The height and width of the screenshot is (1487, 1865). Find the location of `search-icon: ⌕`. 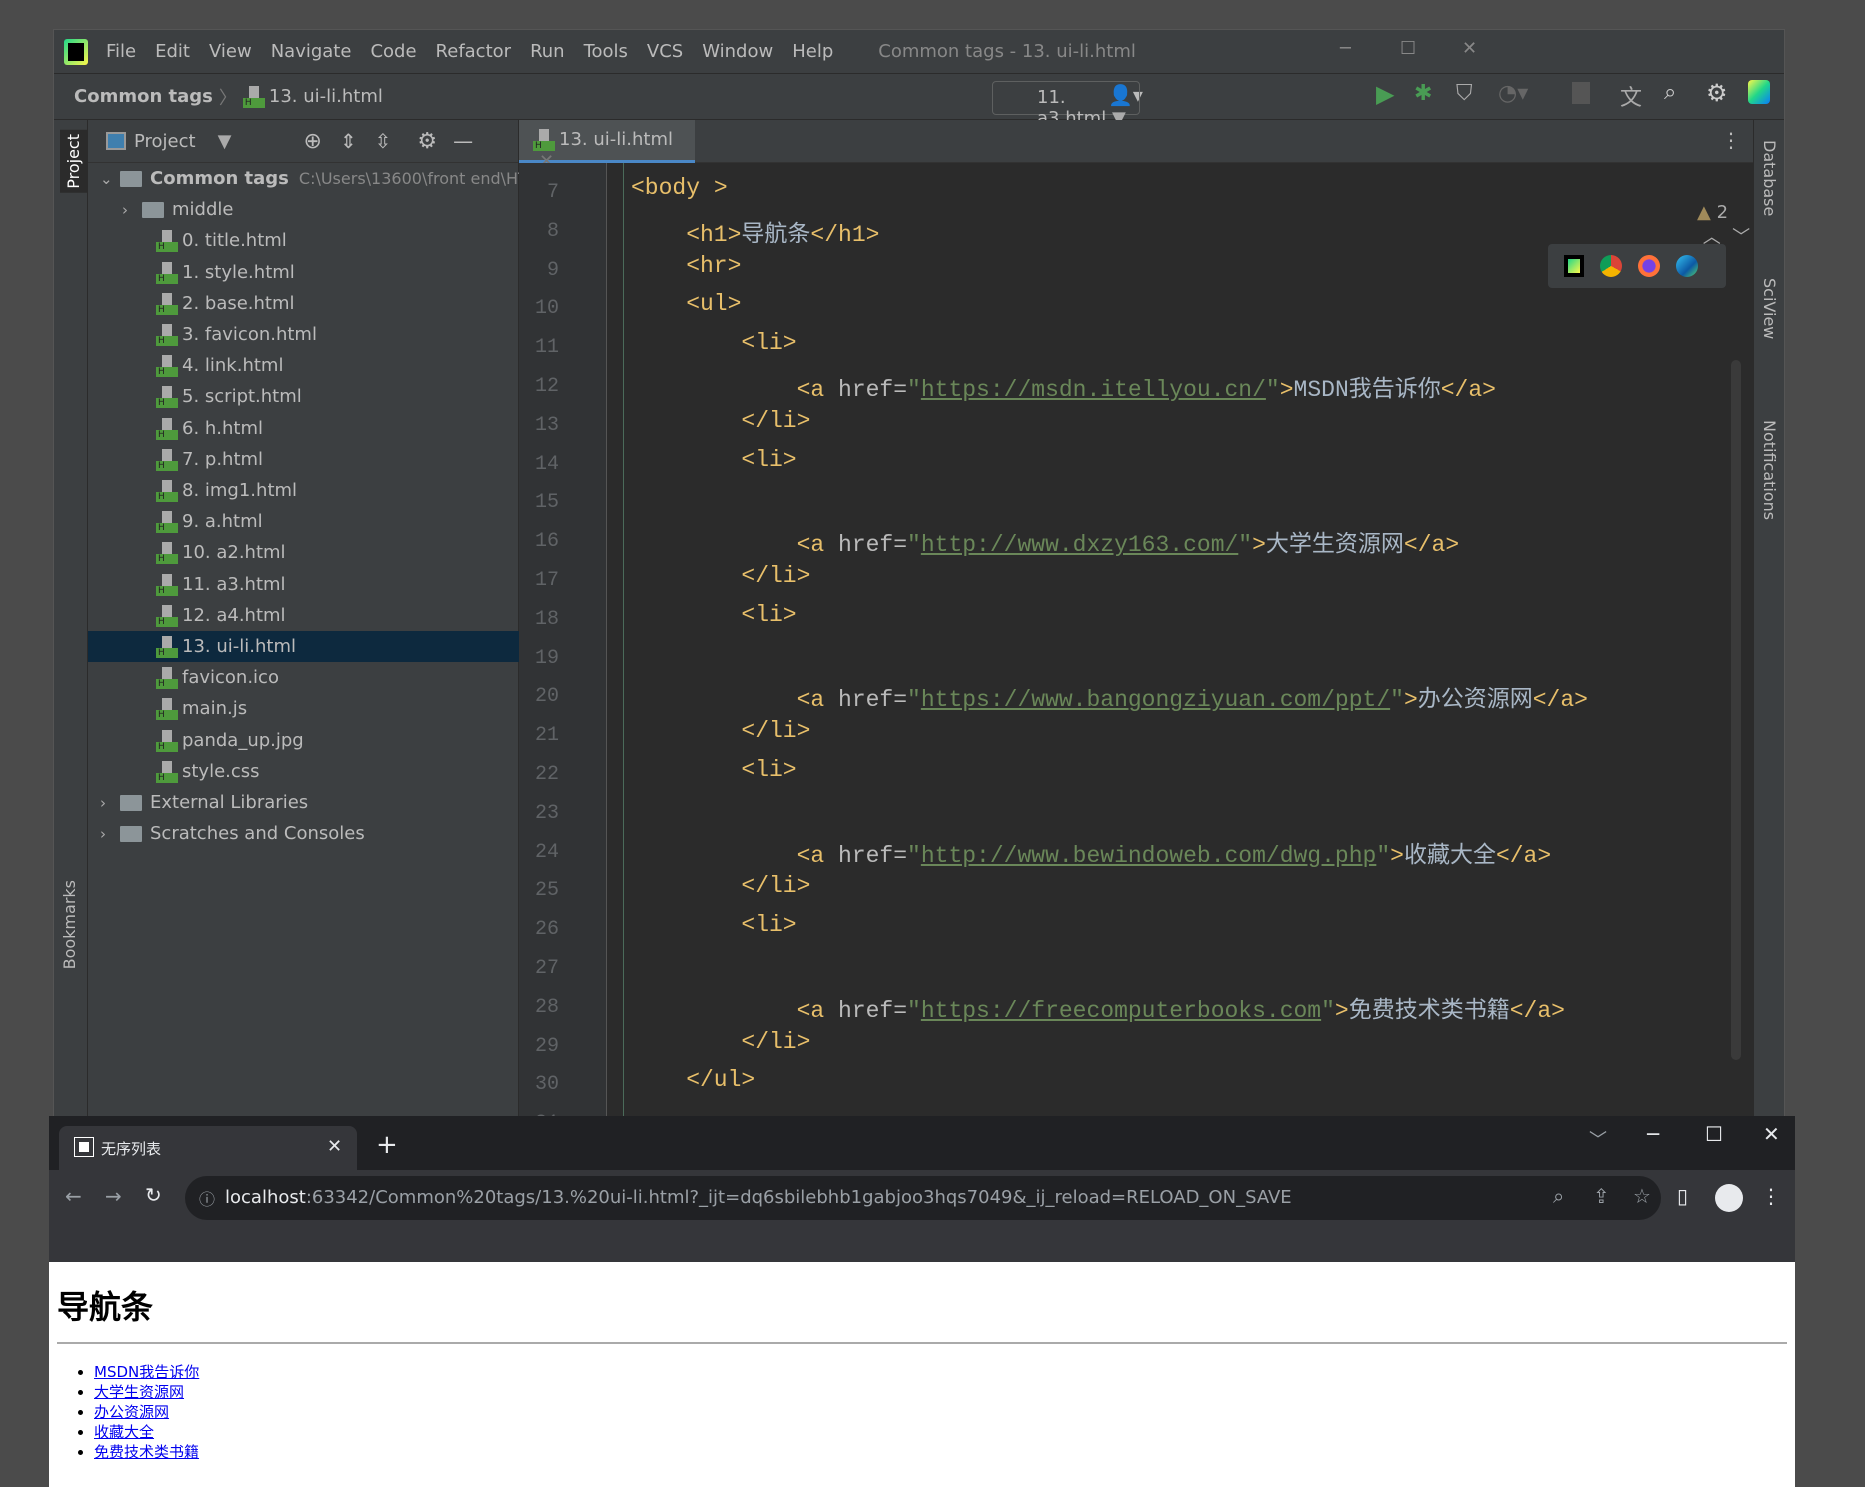

search-icon: ⌕ is located at coordinates (1670, 92).